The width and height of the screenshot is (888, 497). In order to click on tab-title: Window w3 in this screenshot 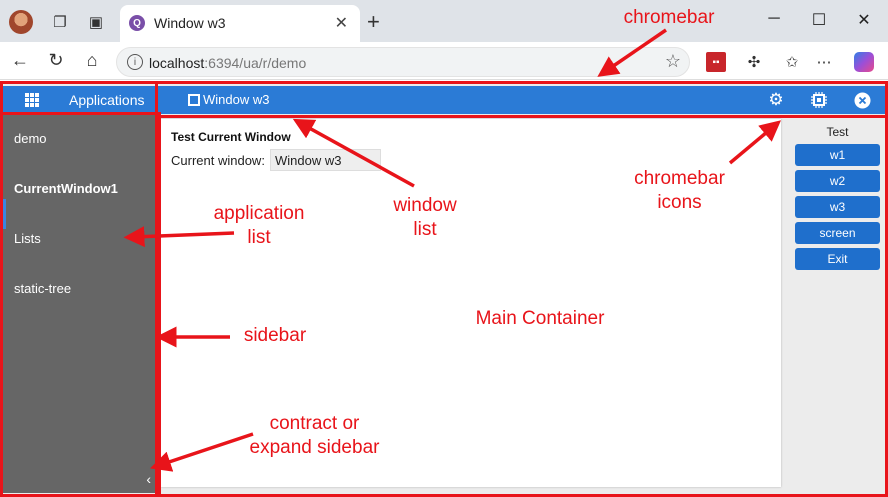, I will do `click(190, 23)`.